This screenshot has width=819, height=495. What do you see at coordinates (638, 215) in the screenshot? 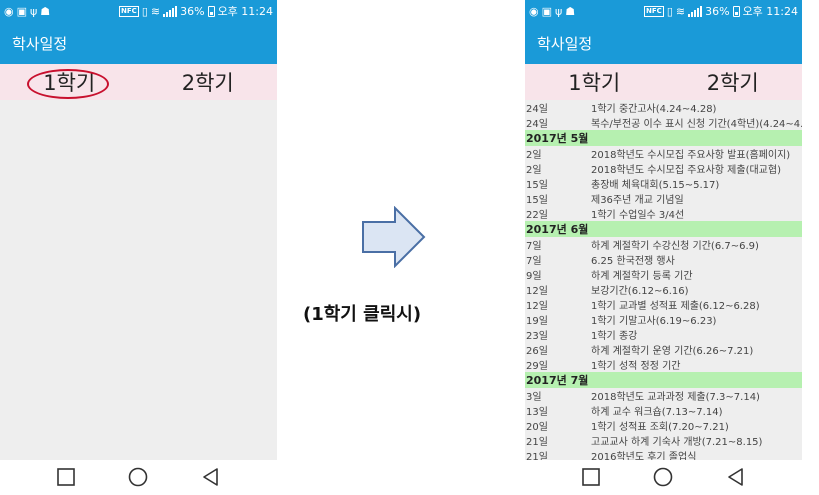
I see `schedule-event: 1학기 수업일수 3/4선` at bounding box center [638, 215].